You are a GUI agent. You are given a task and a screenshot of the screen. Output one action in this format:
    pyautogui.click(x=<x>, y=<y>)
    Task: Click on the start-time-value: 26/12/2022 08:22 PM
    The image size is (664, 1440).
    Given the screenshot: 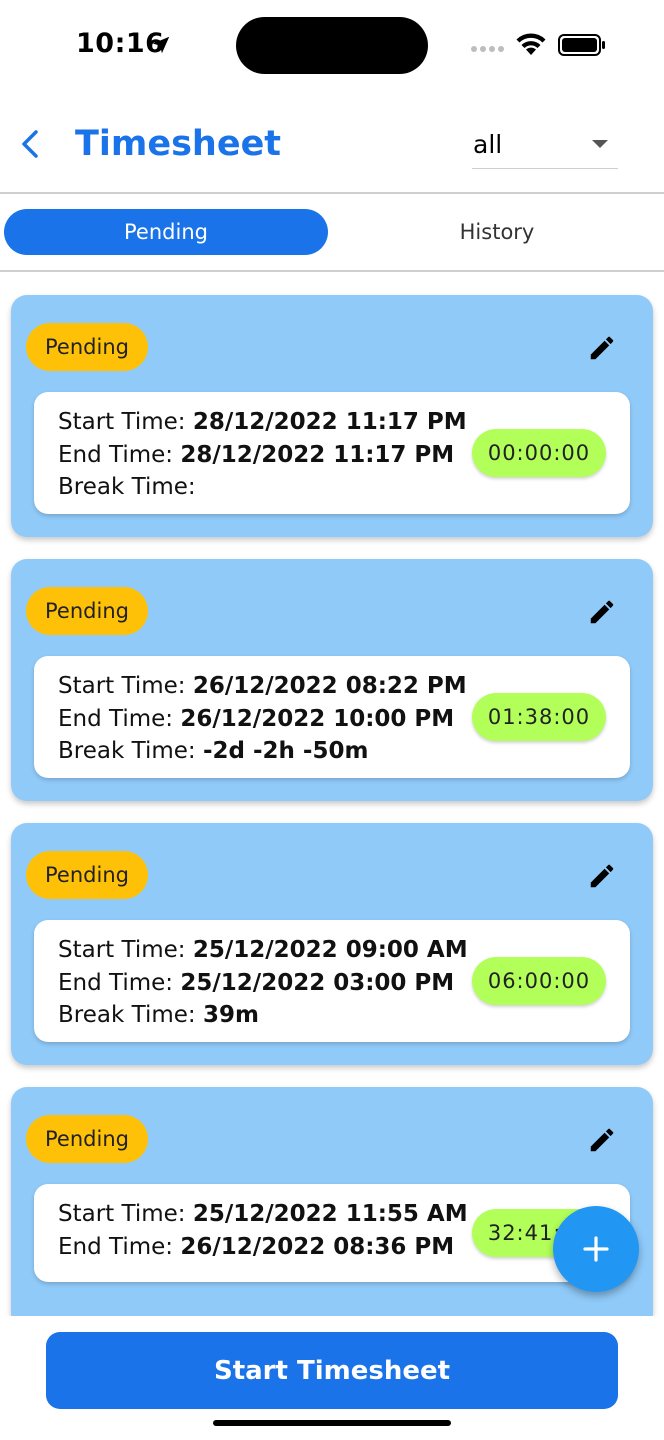 What is the action you would take?
    pyautogui.click(x=329, y=686)
    